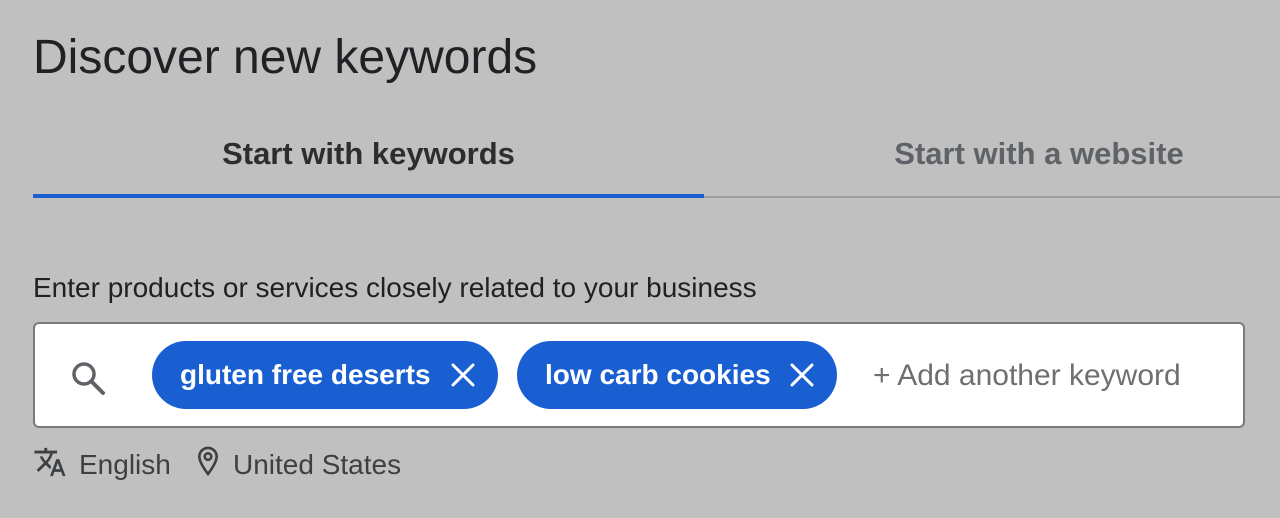 Image resolution: width=1280 pixels, height=518 pixels. I want to click on tab-start-with-website: Start with a website, so click(992, 154).